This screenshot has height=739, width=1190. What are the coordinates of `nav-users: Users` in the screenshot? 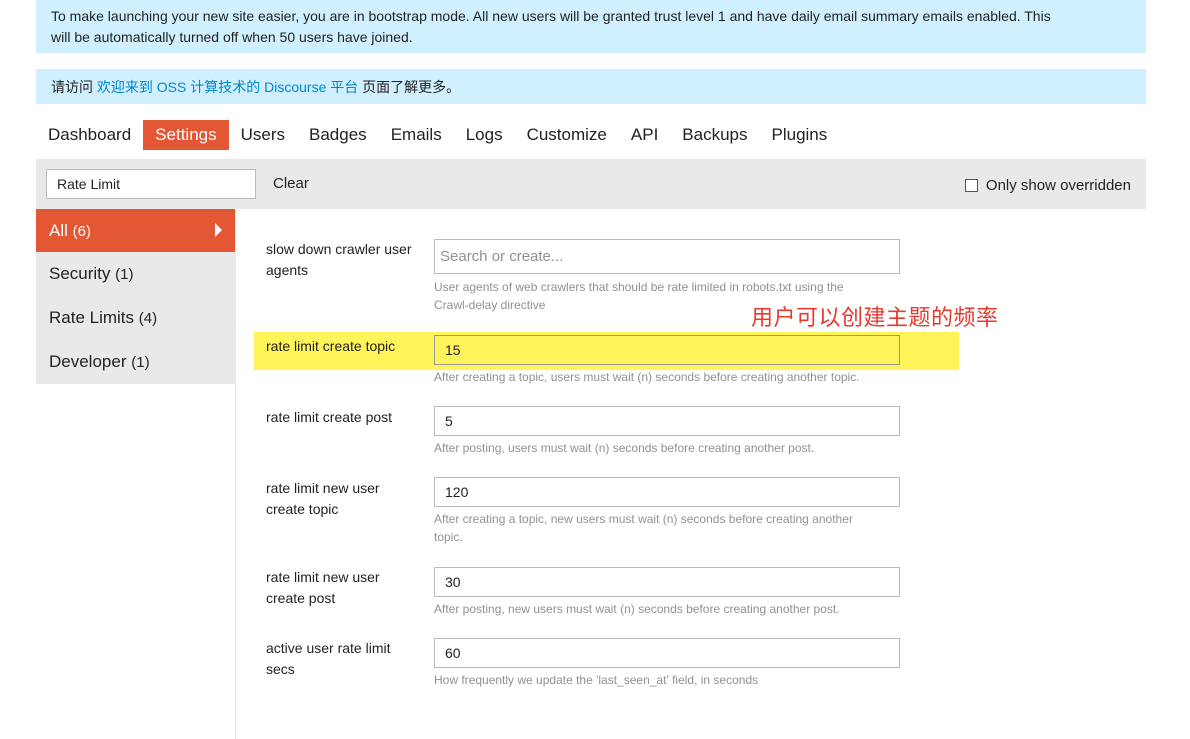 It's located at (263, 135).